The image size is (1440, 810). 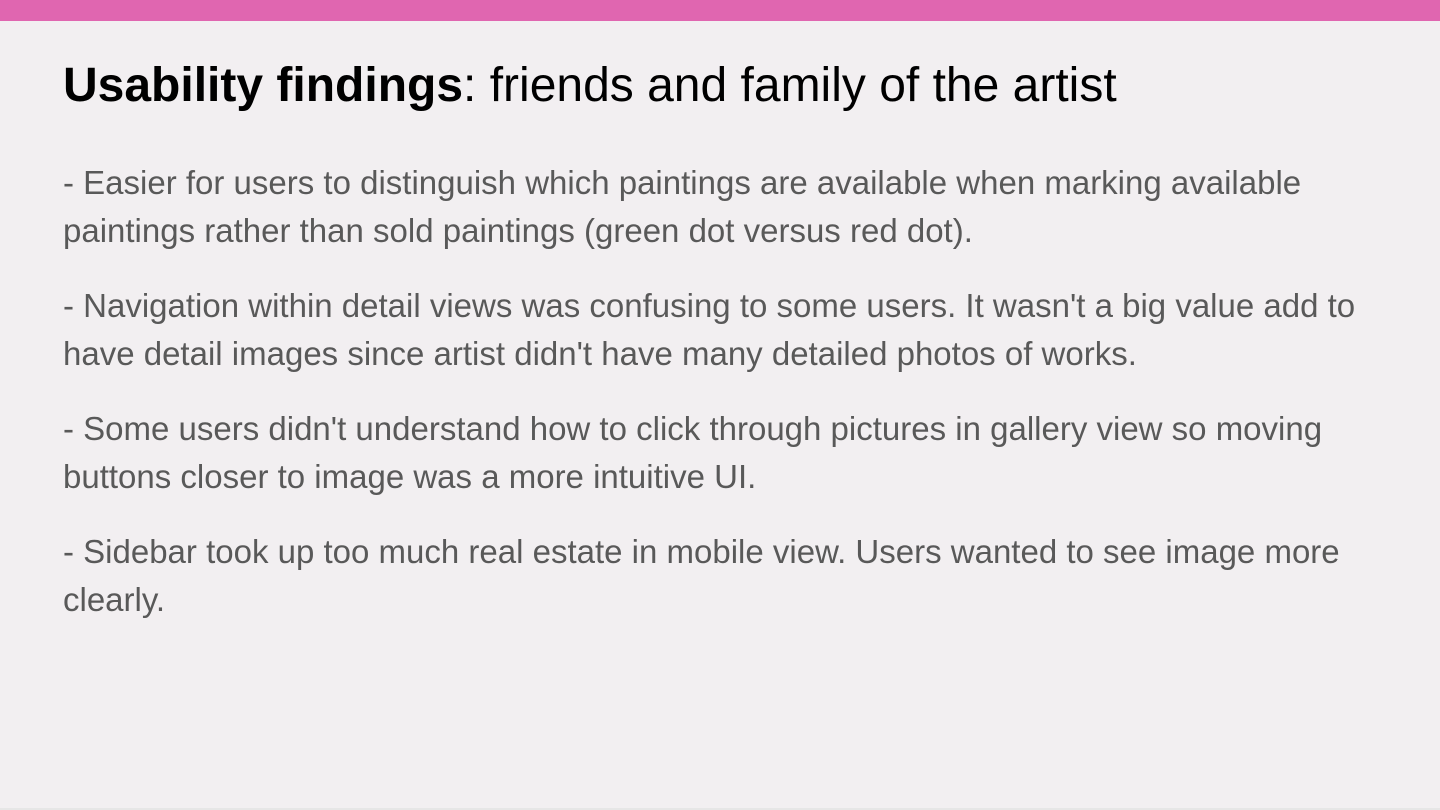 I want to click on accent-bar, so click(x=720, y=10).